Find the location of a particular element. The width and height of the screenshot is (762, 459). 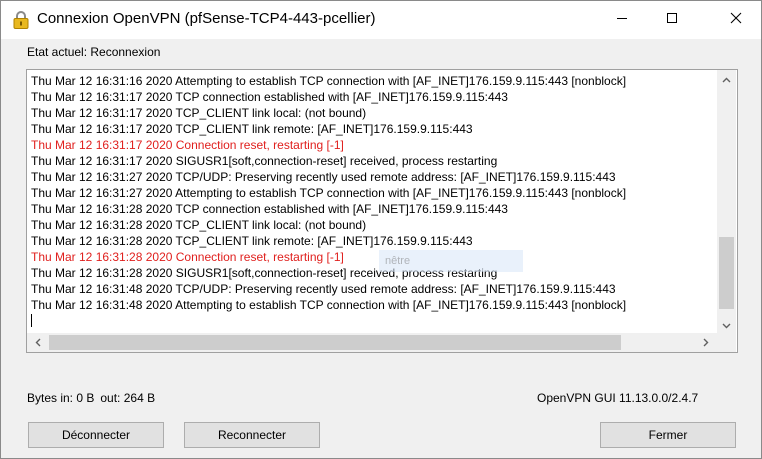

chevron-down-icon is located at coordinates (726, 325).